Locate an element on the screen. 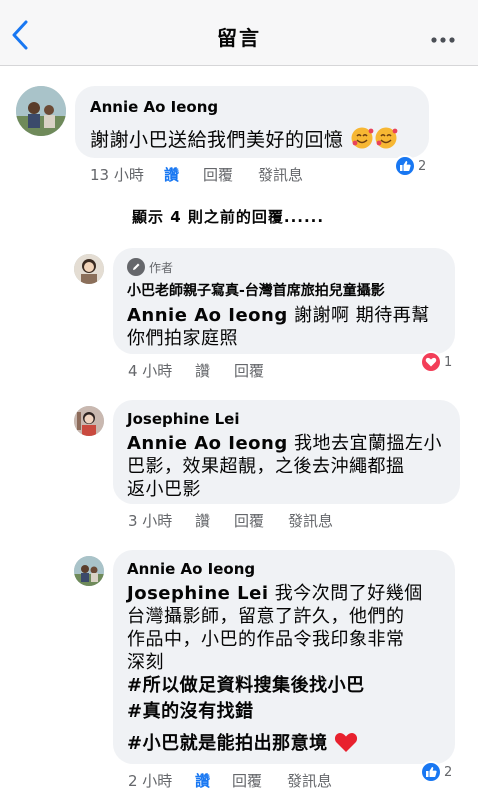  reply-author: Annie Ao Ieong is located at coordinates (191, 569).